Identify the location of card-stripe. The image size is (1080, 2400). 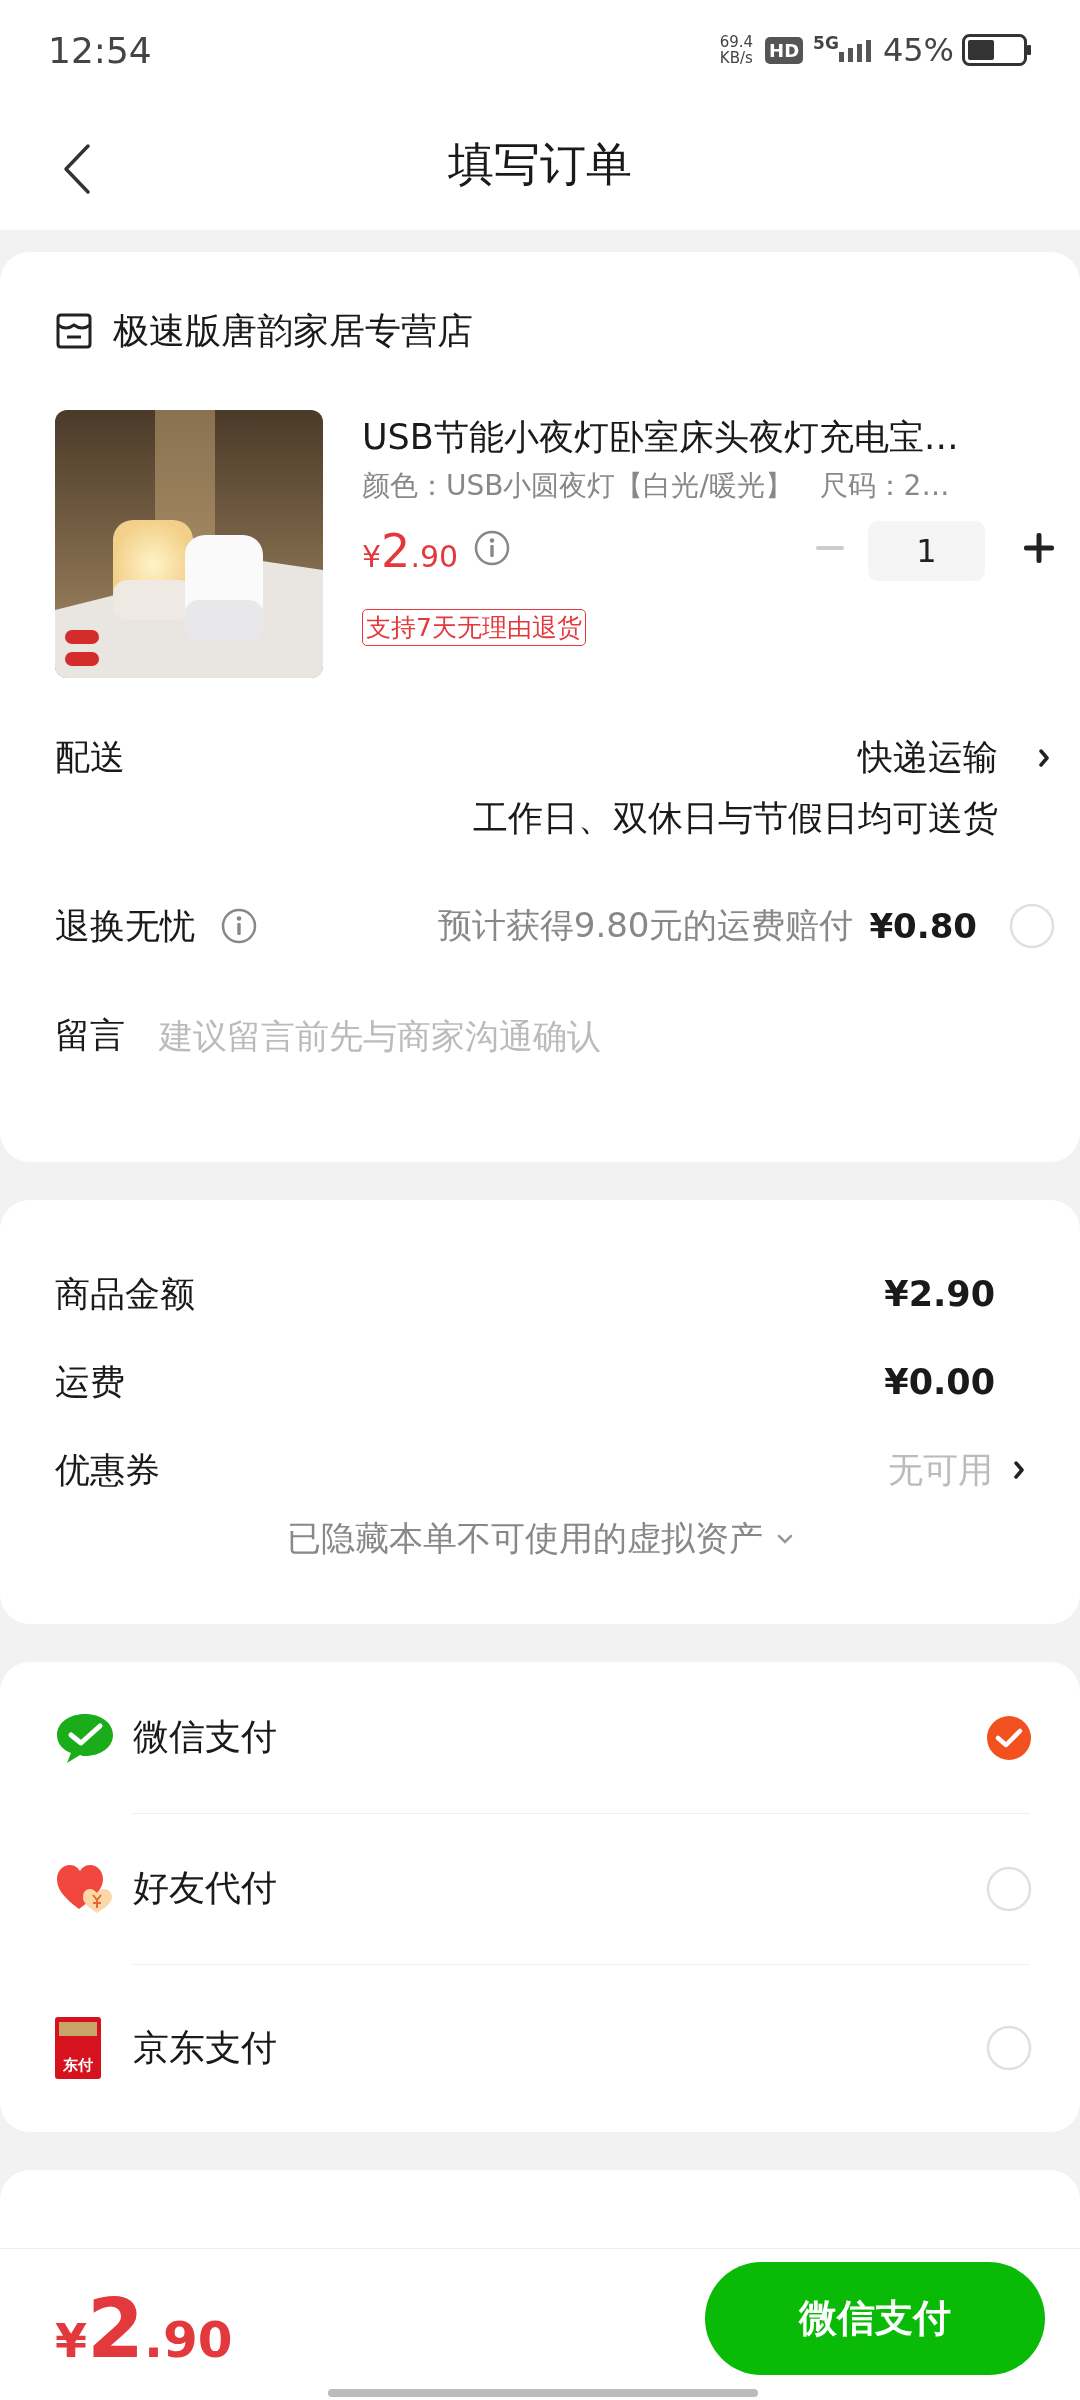
(78, 2029).